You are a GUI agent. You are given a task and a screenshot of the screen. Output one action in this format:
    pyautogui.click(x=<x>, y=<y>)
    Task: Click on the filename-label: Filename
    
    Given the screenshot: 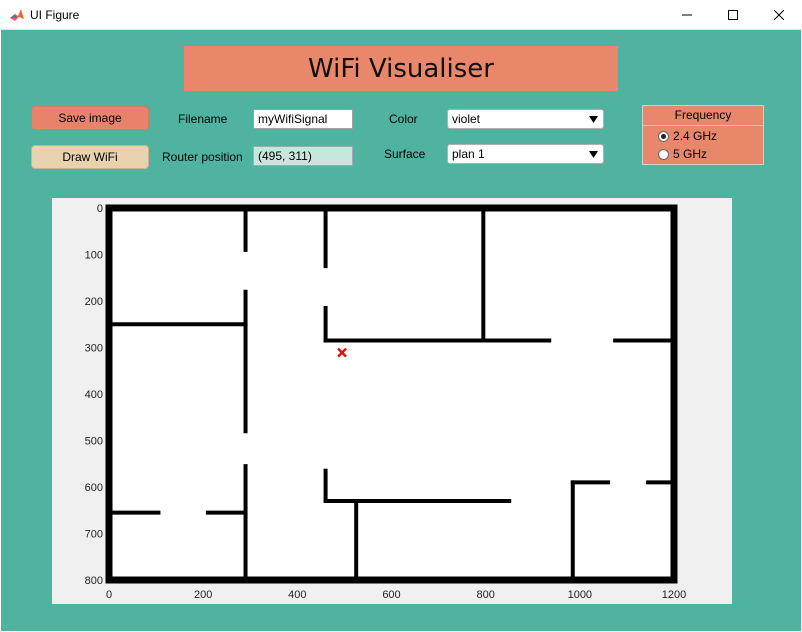 What is the action you would take?
    pyautogui.click(x=203, y=119)
    